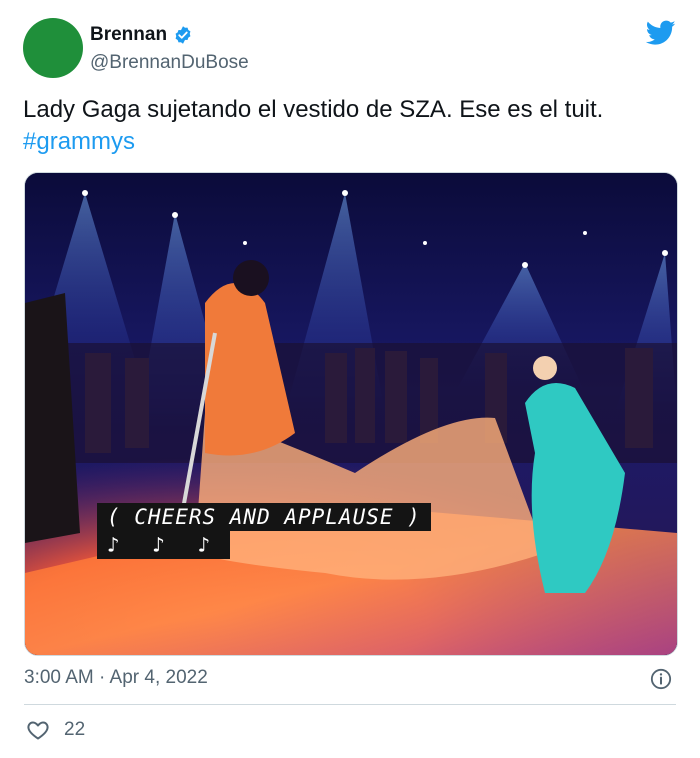 Image resolution: width=700 pixels, height=758 pixels. I want to click on like-count: 22, so click(75, 729).